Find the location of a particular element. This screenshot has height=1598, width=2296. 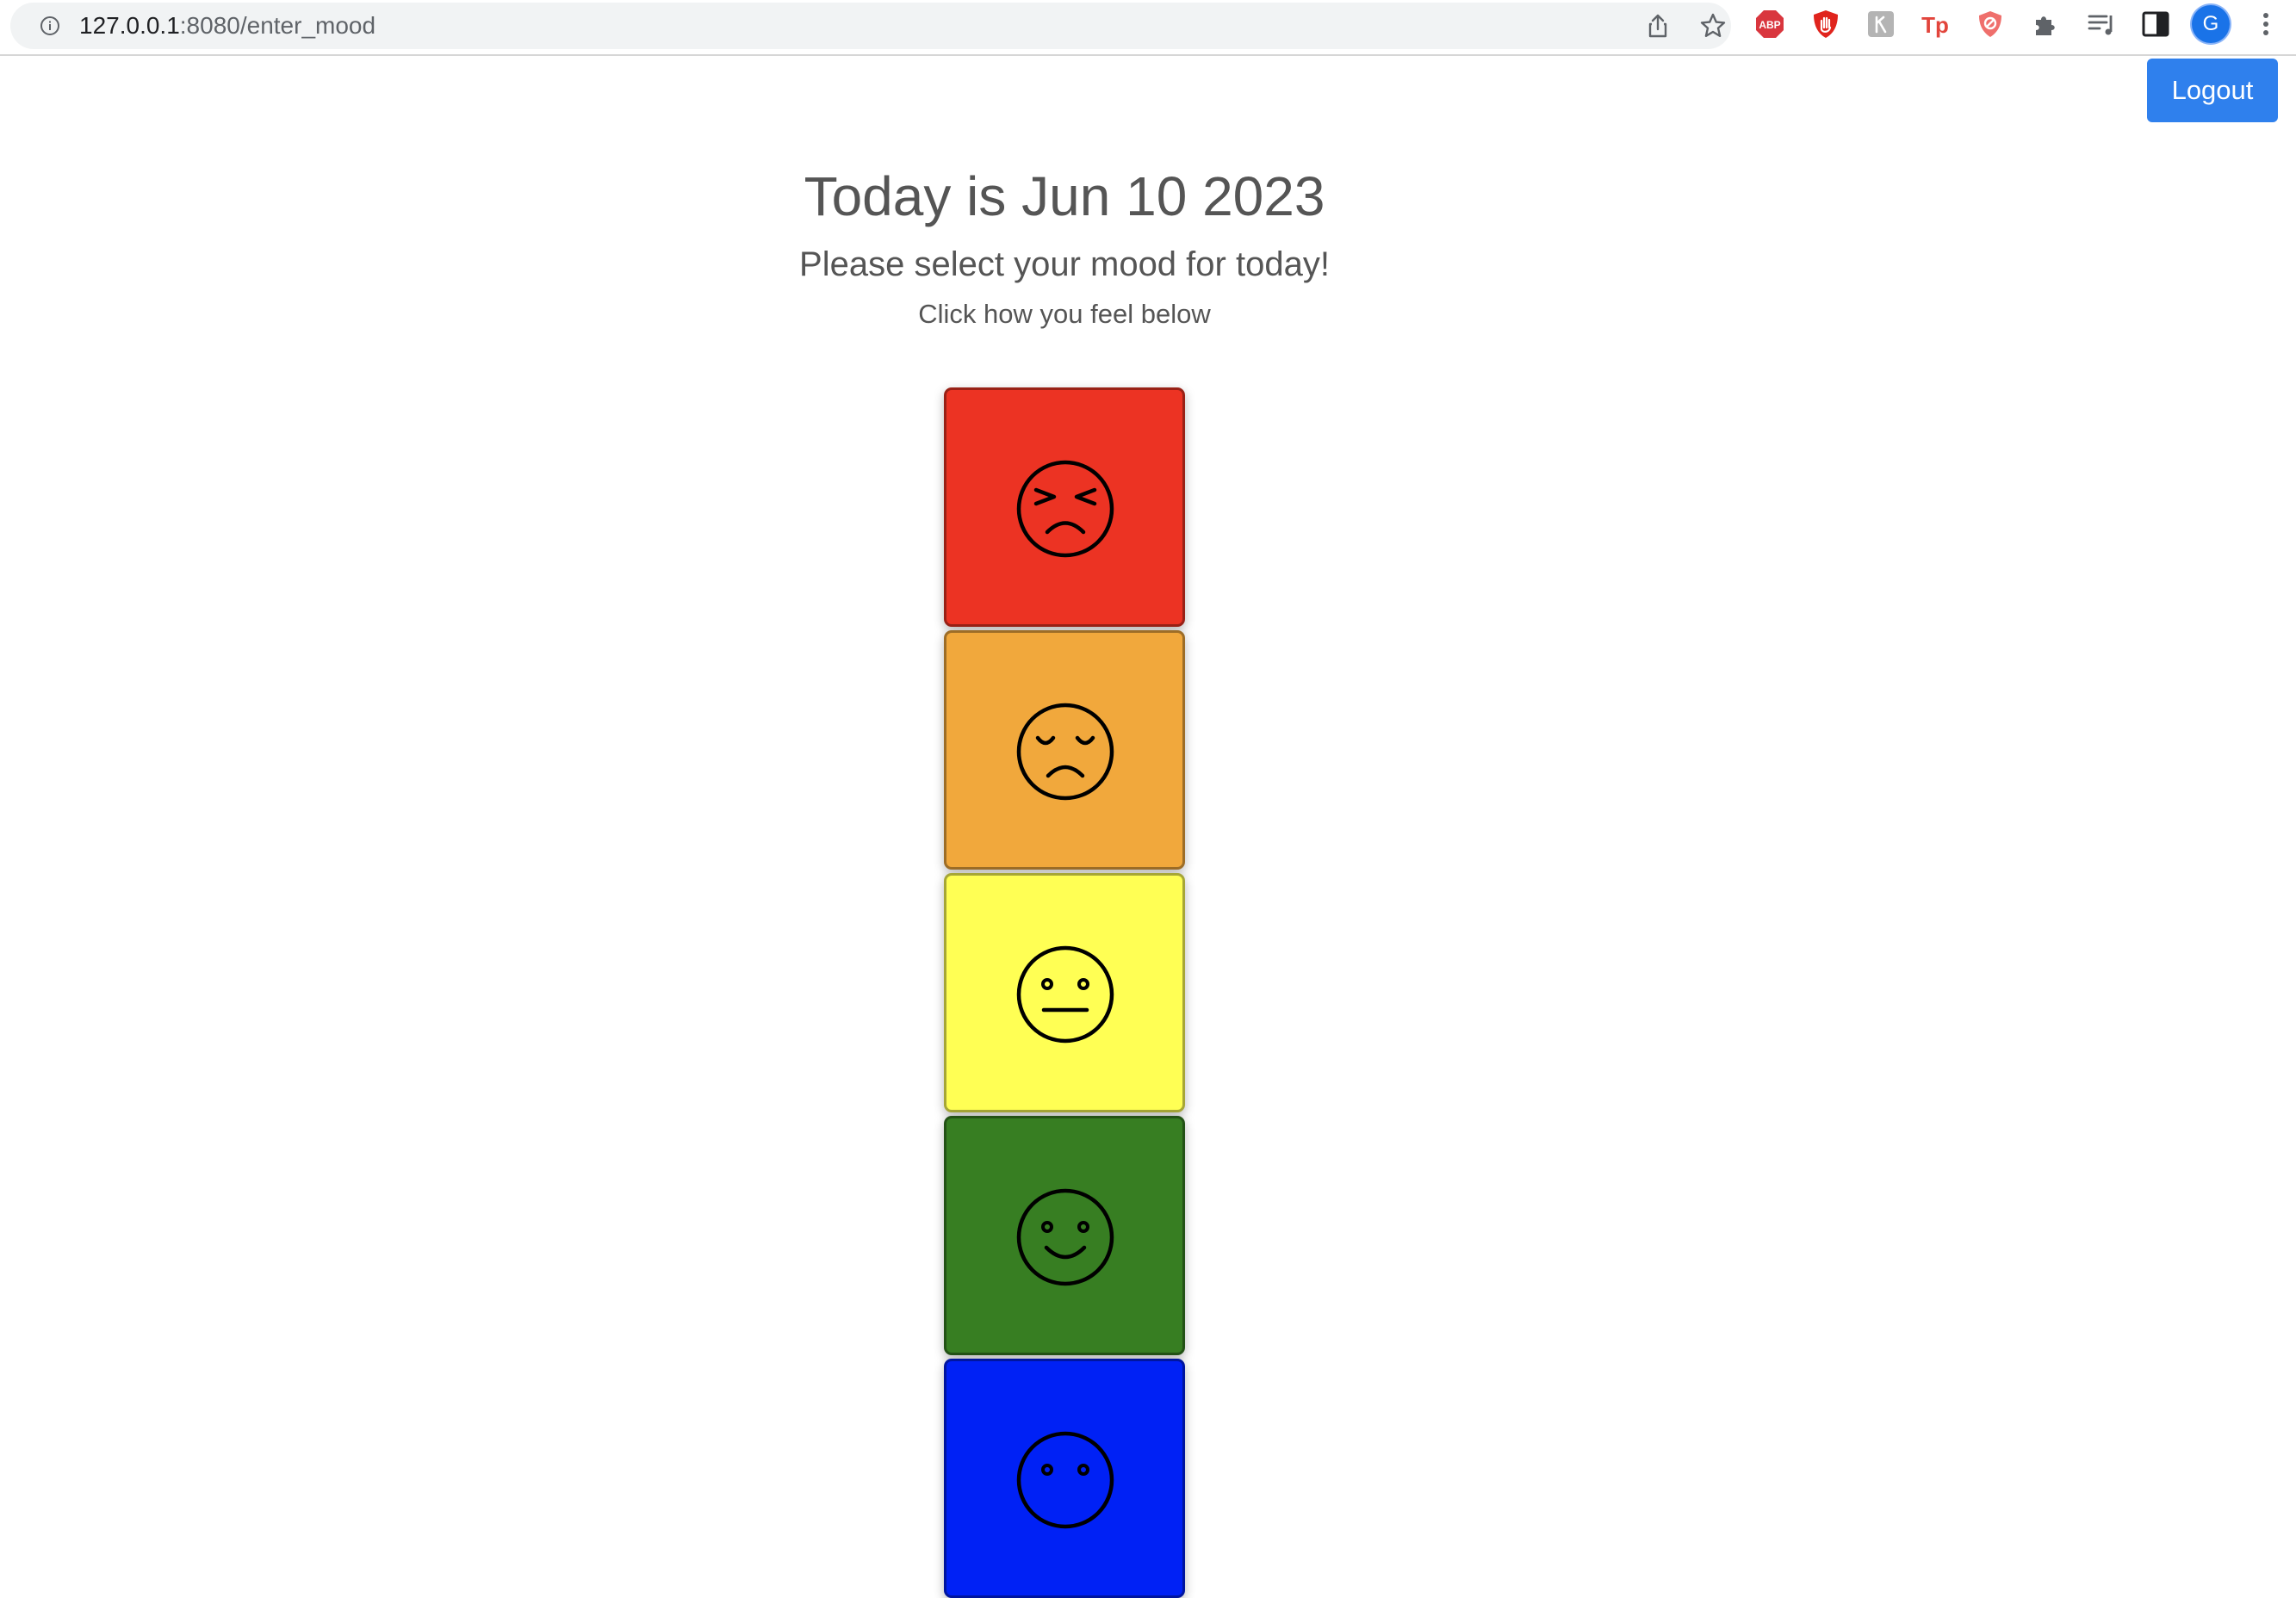

avatar: G is located at coordinates (2211, 24).